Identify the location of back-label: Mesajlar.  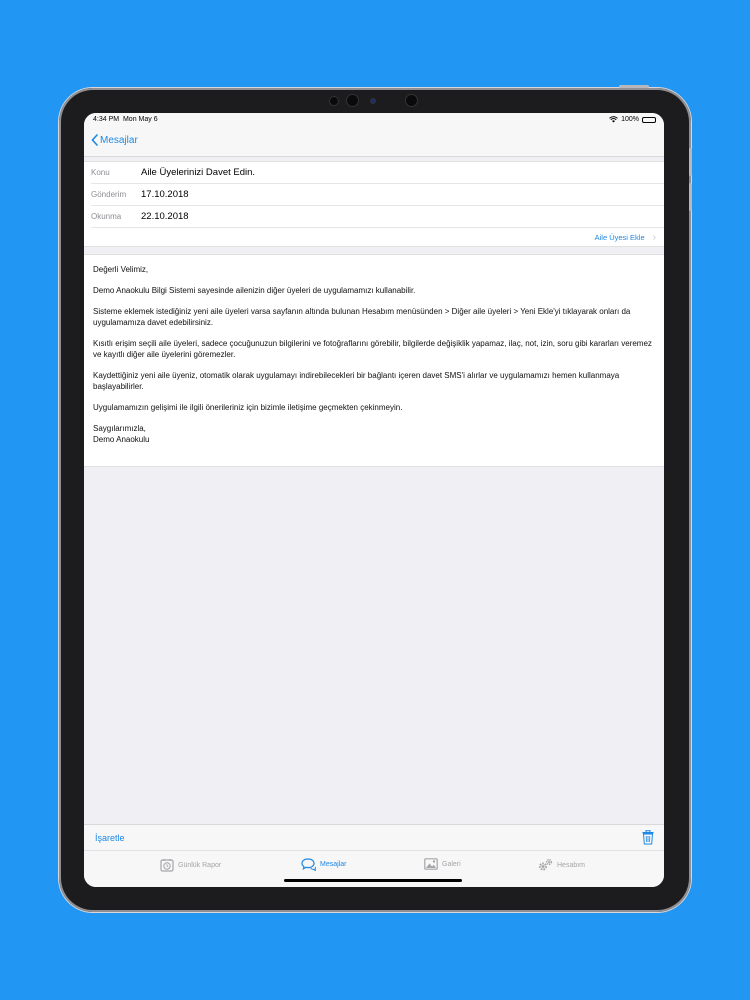
(119, 140).